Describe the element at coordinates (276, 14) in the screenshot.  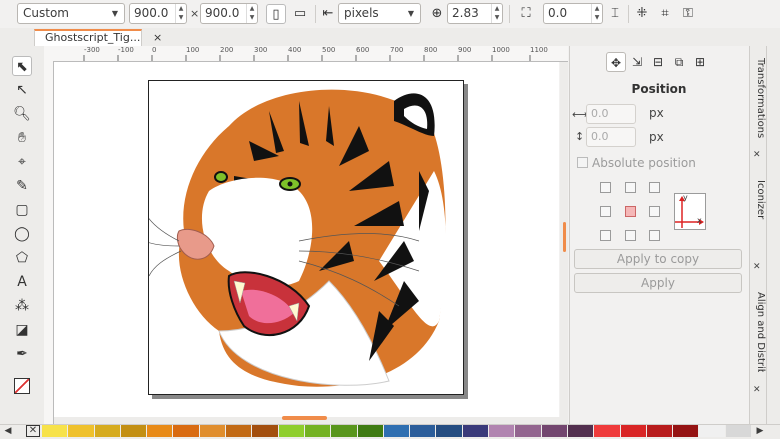
I see `portrait-icon: ▯` at that location.